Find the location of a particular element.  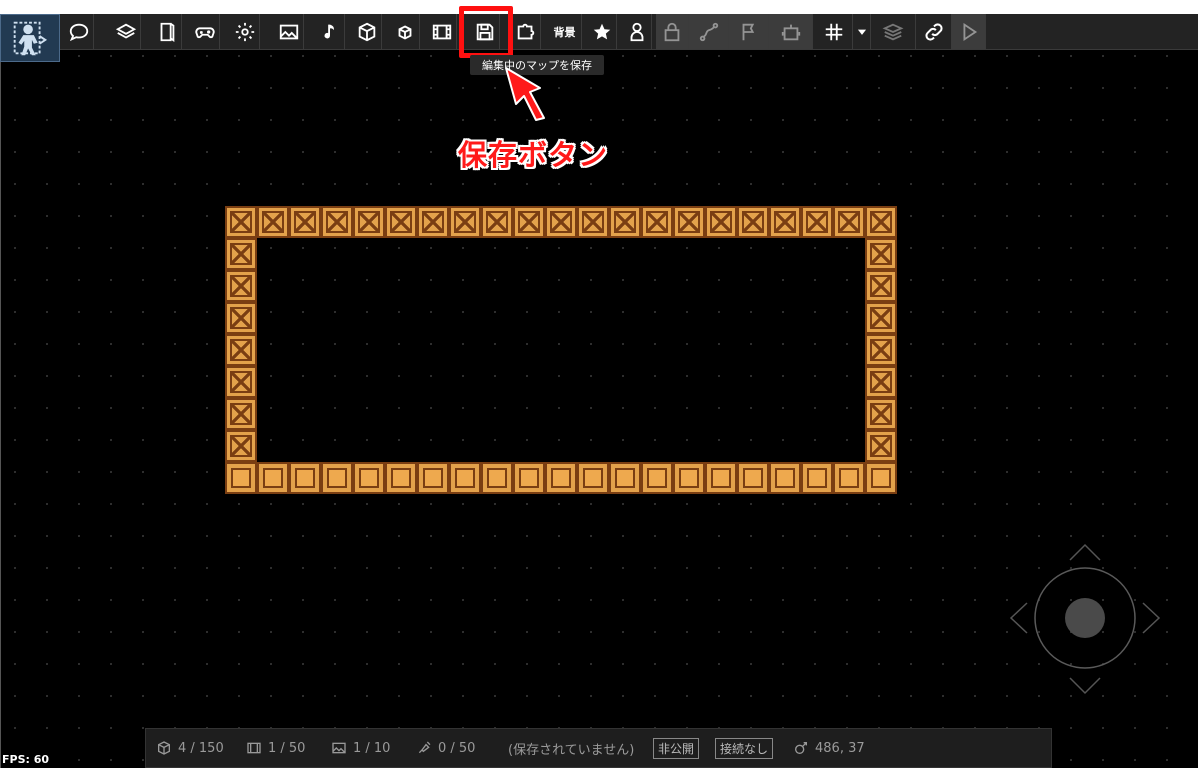

play-icon is located at coordinates (970, 31).